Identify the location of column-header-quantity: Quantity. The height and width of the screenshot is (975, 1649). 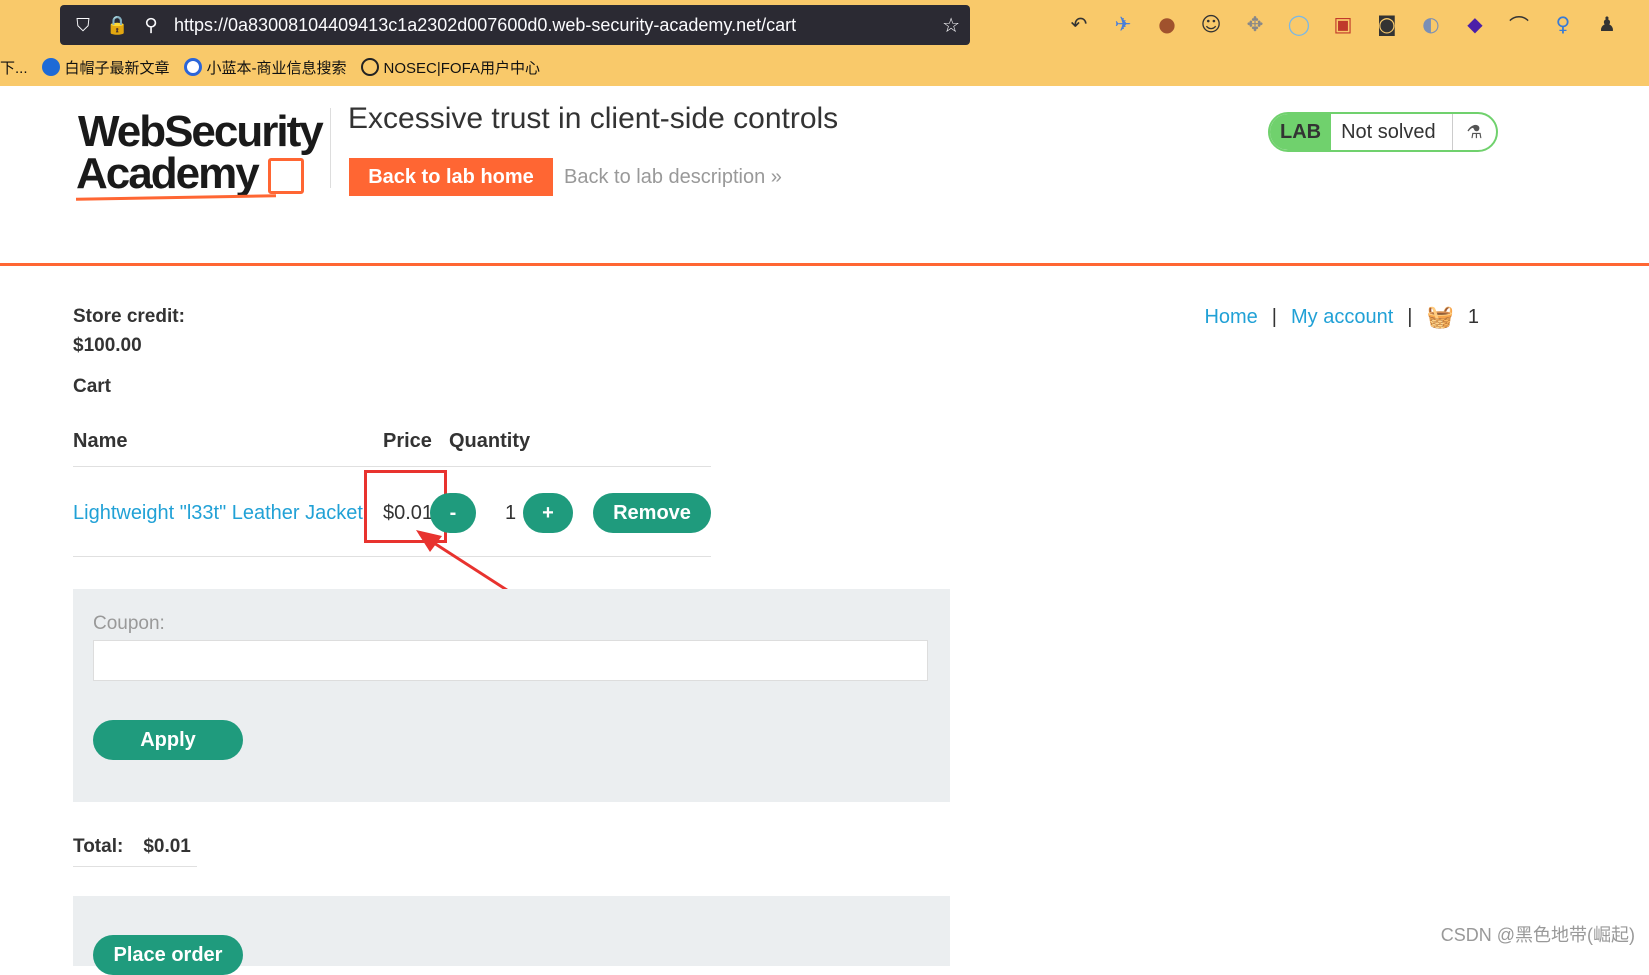
(489, 441).